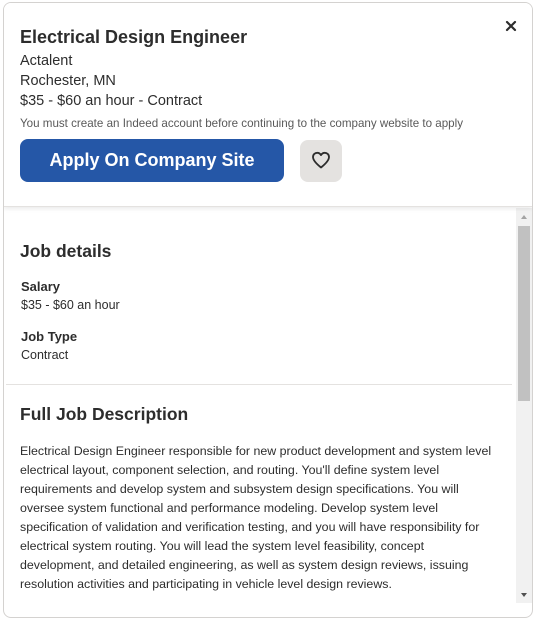  I want to click on pay-range: $35 - $60 an hour, so click(77, 101).